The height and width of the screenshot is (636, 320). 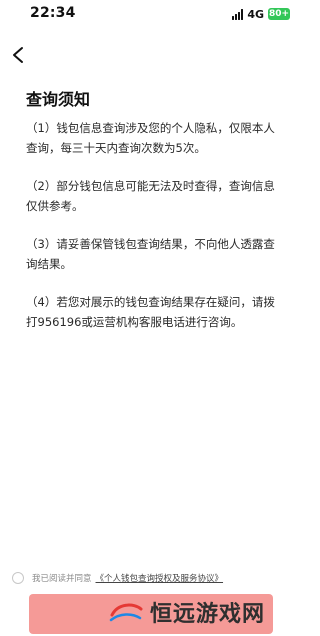 I want to click on agreement-text: 我已阅读并同意, so click(x=62, y=579).